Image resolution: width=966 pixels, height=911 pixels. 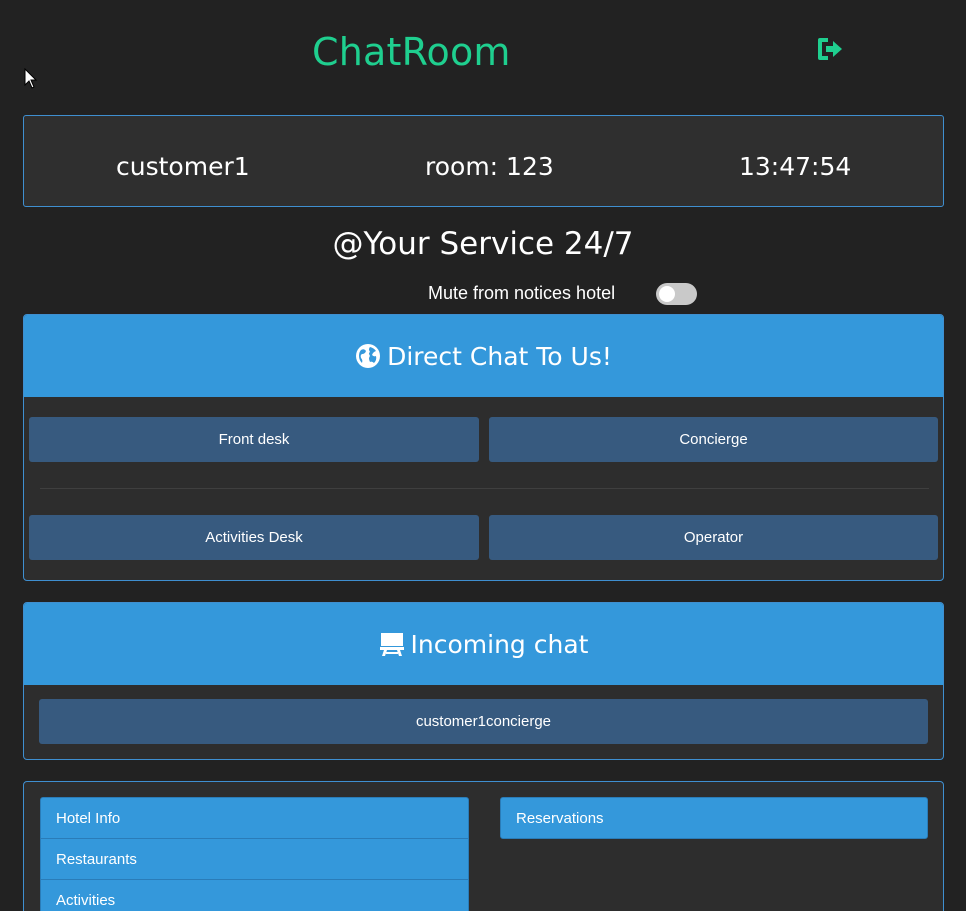 What do you see at coordinates (391, 644) in the screenshot?
I see `desk-icon` at bounding box center [391, 644].